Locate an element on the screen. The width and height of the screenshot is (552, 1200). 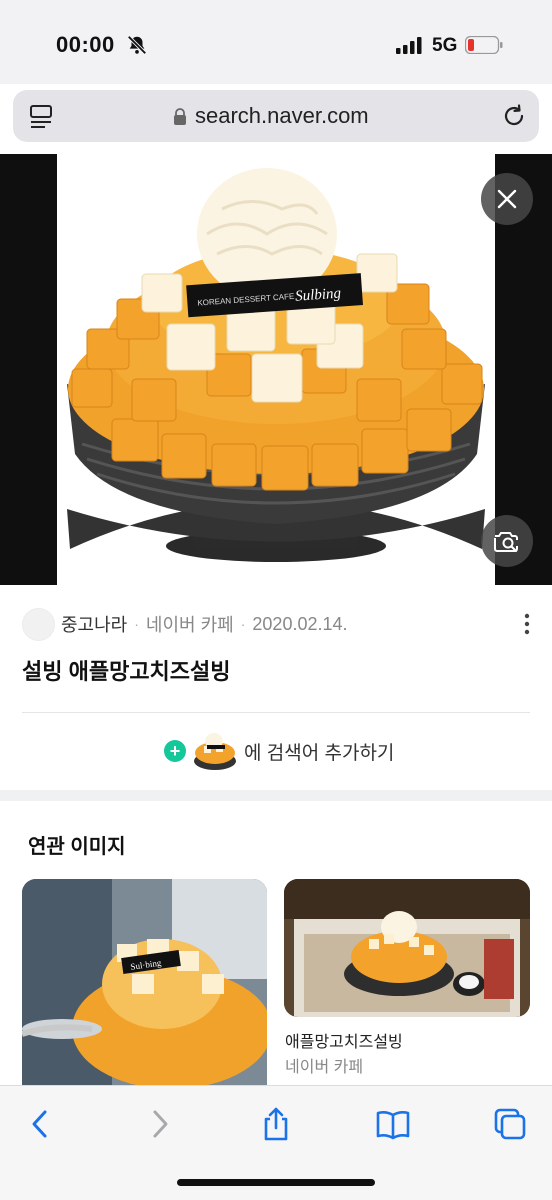
result-source-row: 중고나라 · 네이버 카페 · 2020.02.14. is located at coordinates (280, 624).